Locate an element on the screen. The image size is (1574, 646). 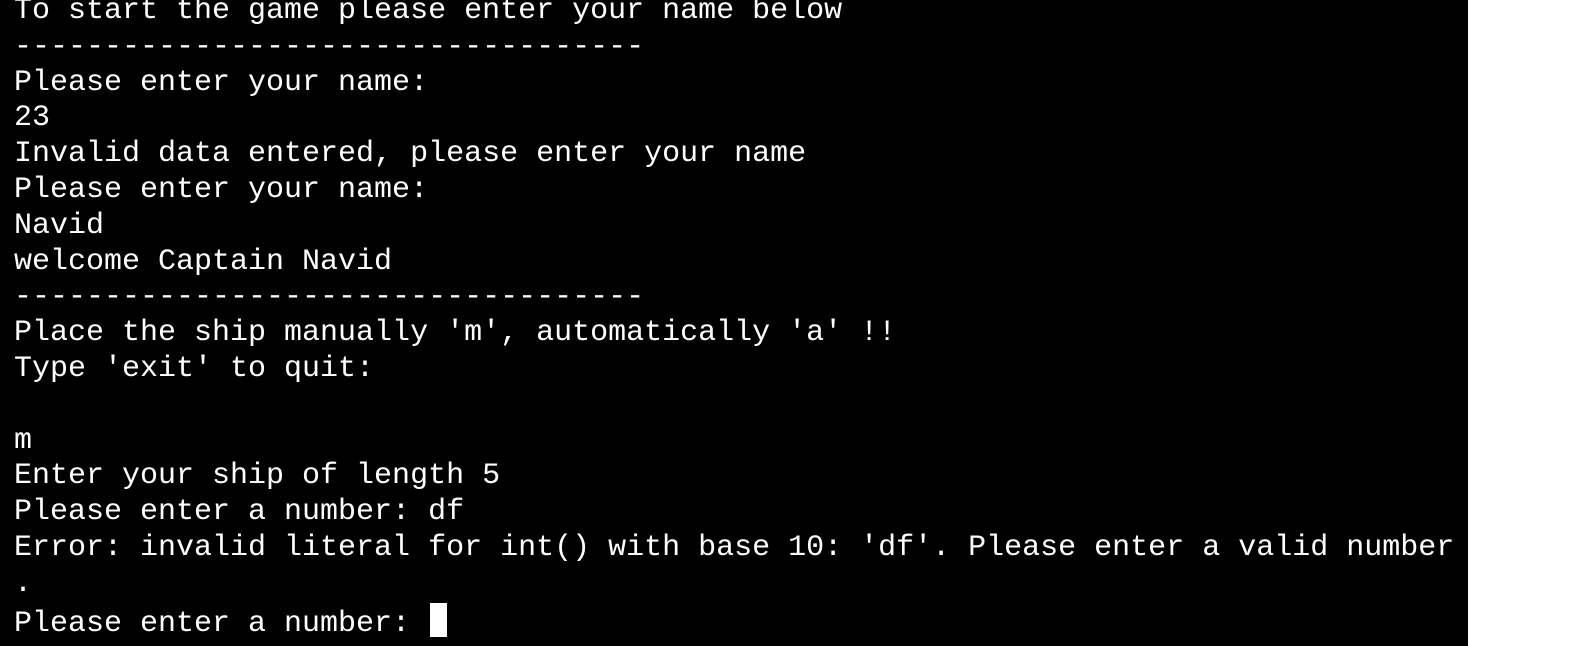
terminal-prompt: Please enter a number: is located at coordinates (221, 623).